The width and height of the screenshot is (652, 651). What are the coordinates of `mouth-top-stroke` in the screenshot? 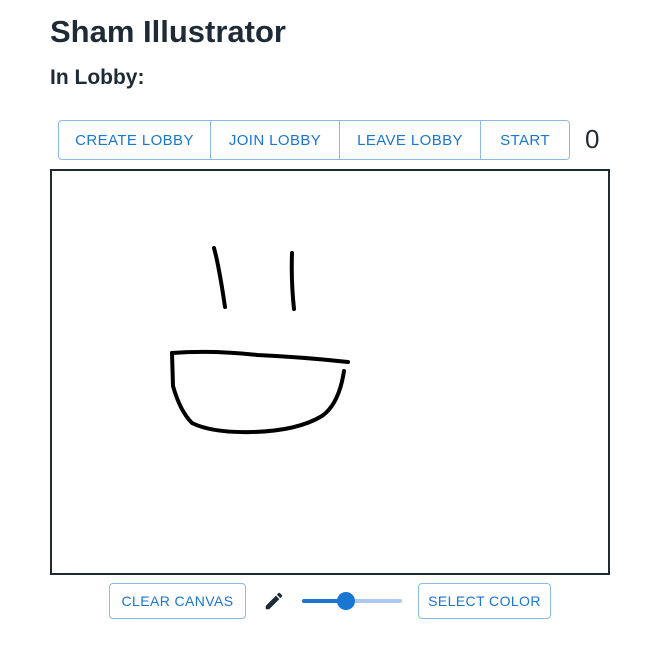 It's located at (260, 356).